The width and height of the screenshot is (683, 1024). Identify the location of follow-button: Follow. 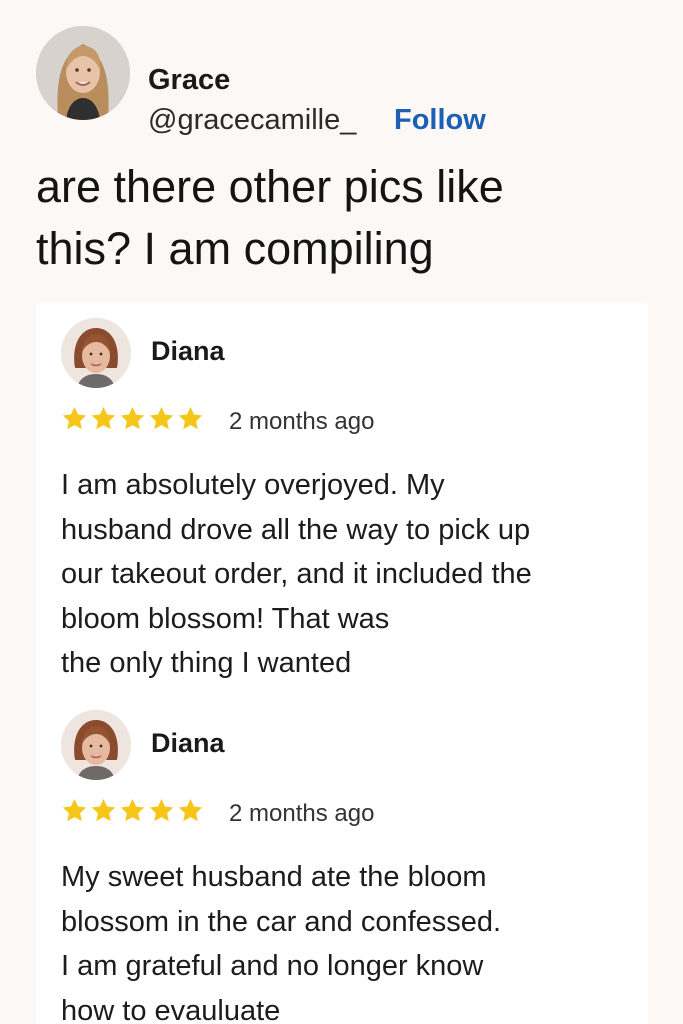
(440, 120).